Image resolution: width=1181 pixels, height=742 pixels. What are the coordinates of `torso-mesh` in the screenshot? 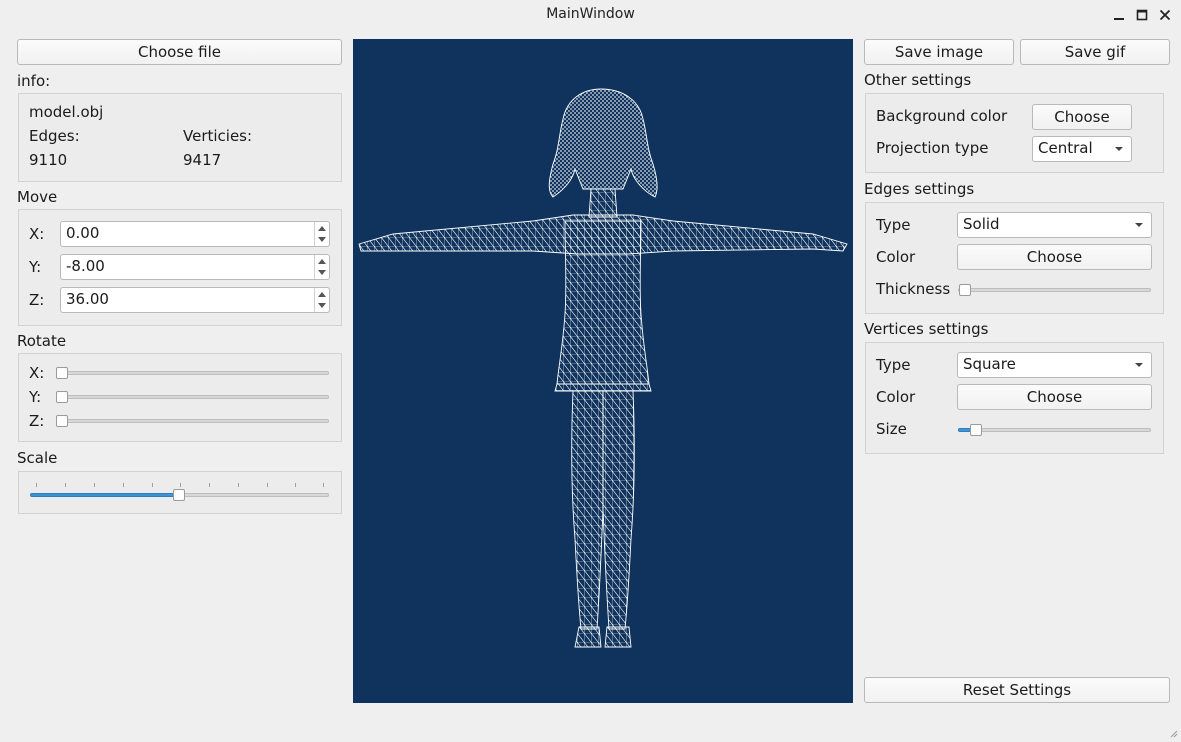 It's located at (603, 302).